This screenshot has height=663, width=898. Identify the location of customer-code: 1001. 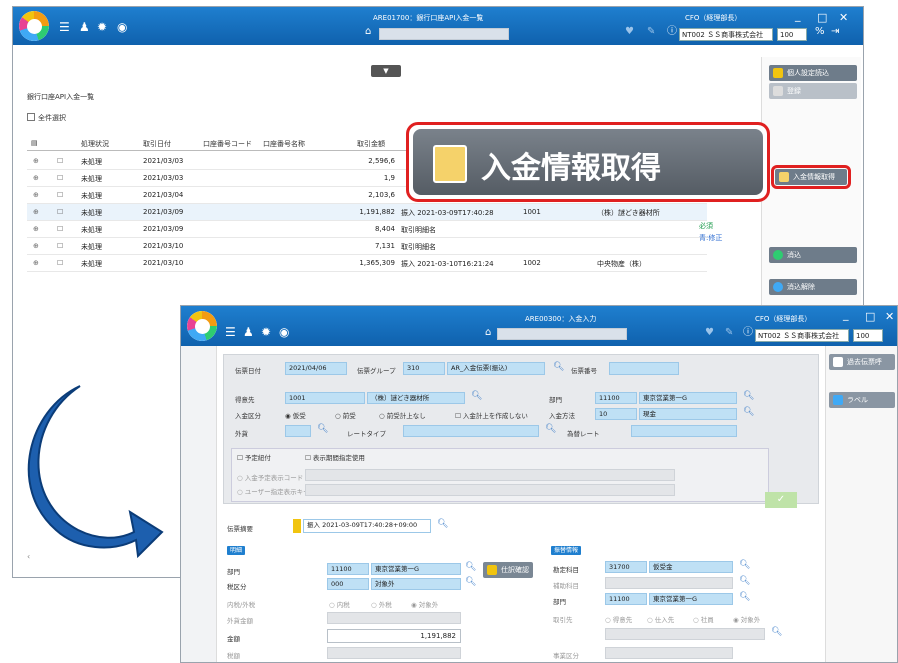
(325, 398).